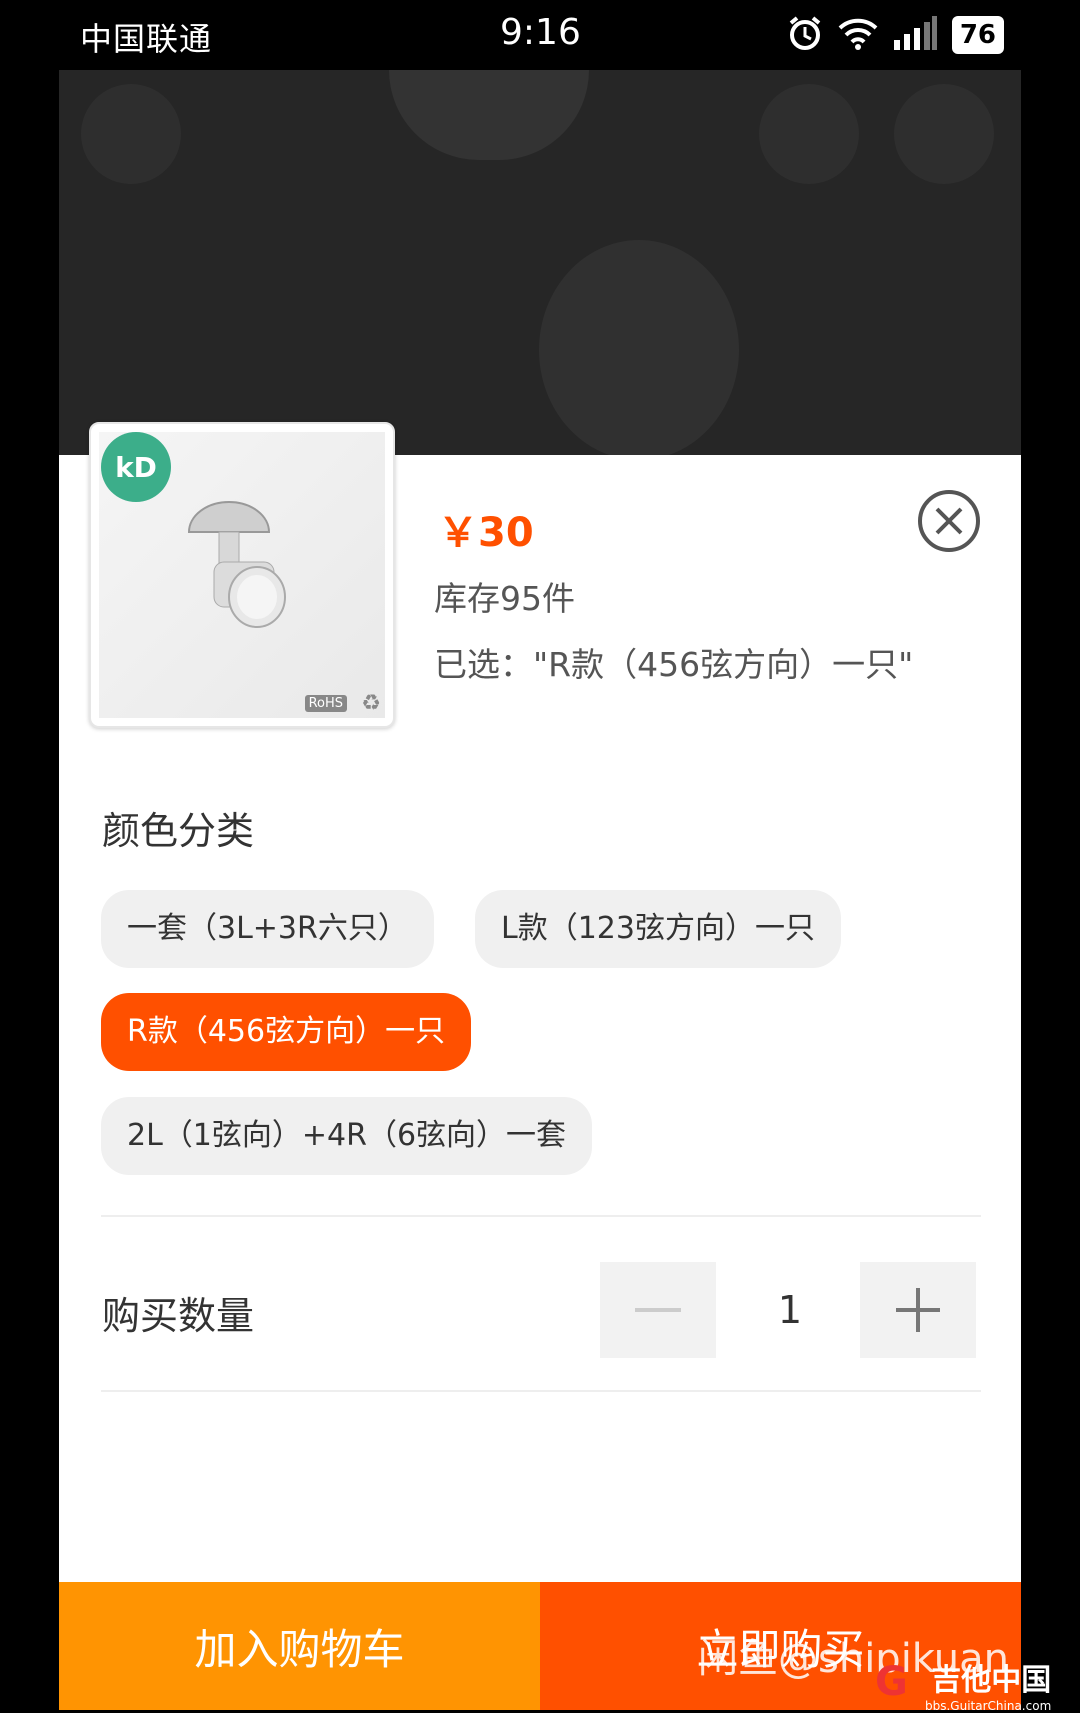 This screenshot has height=1713, width=1080. I want to click on sku-option: 2L（1弦向）+4R（6弦向）一套, so click(347, 1136).